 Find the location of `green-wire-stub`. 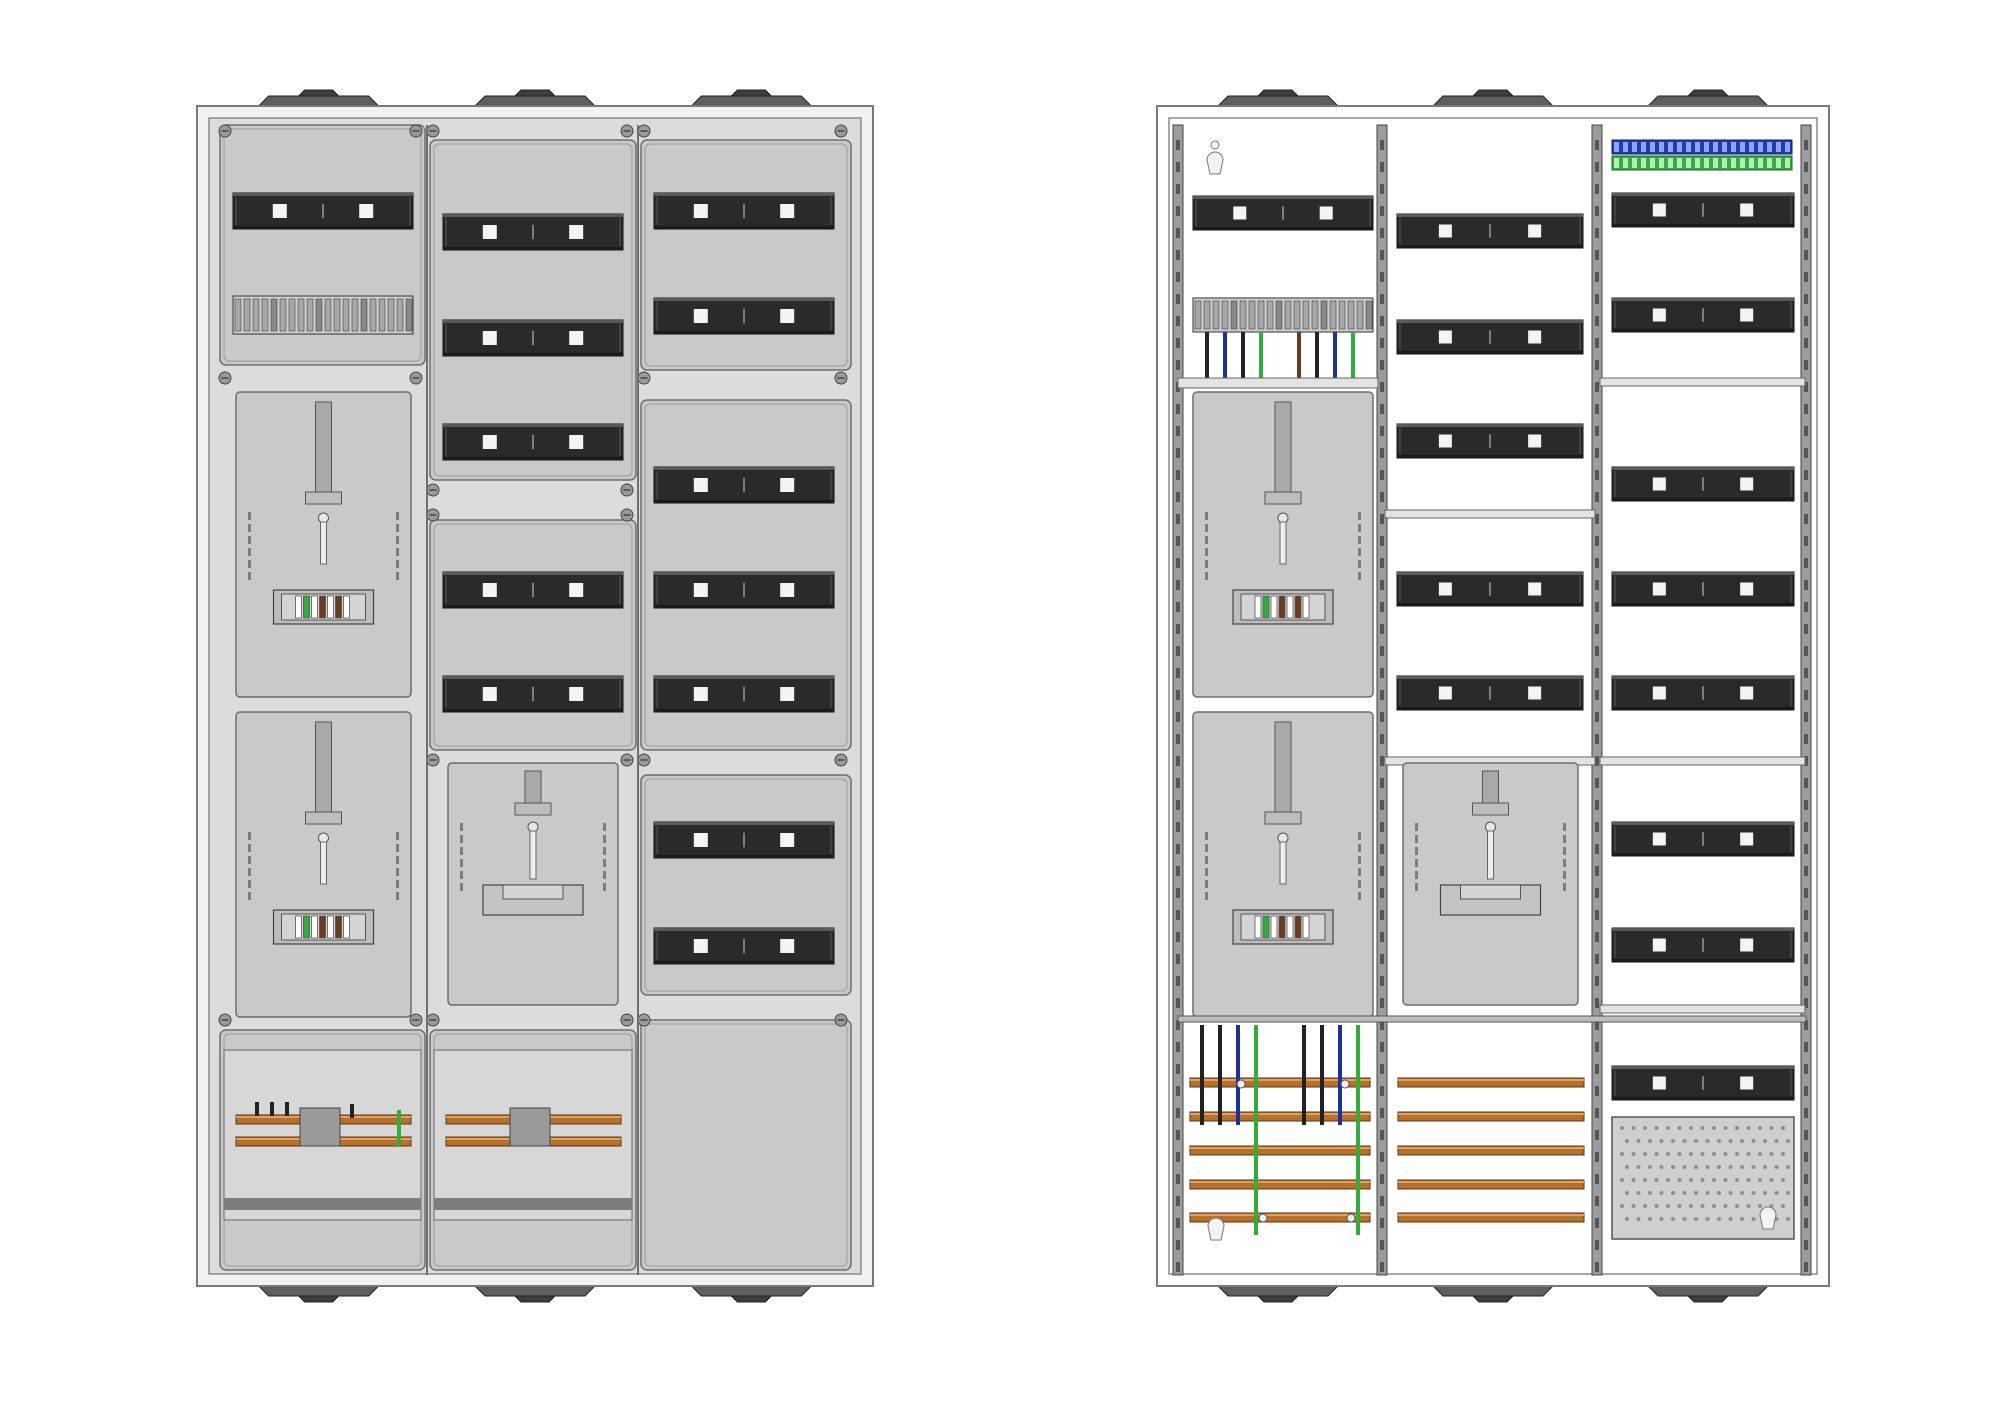

green-wire-stub is located at coordinates (399, 1128).